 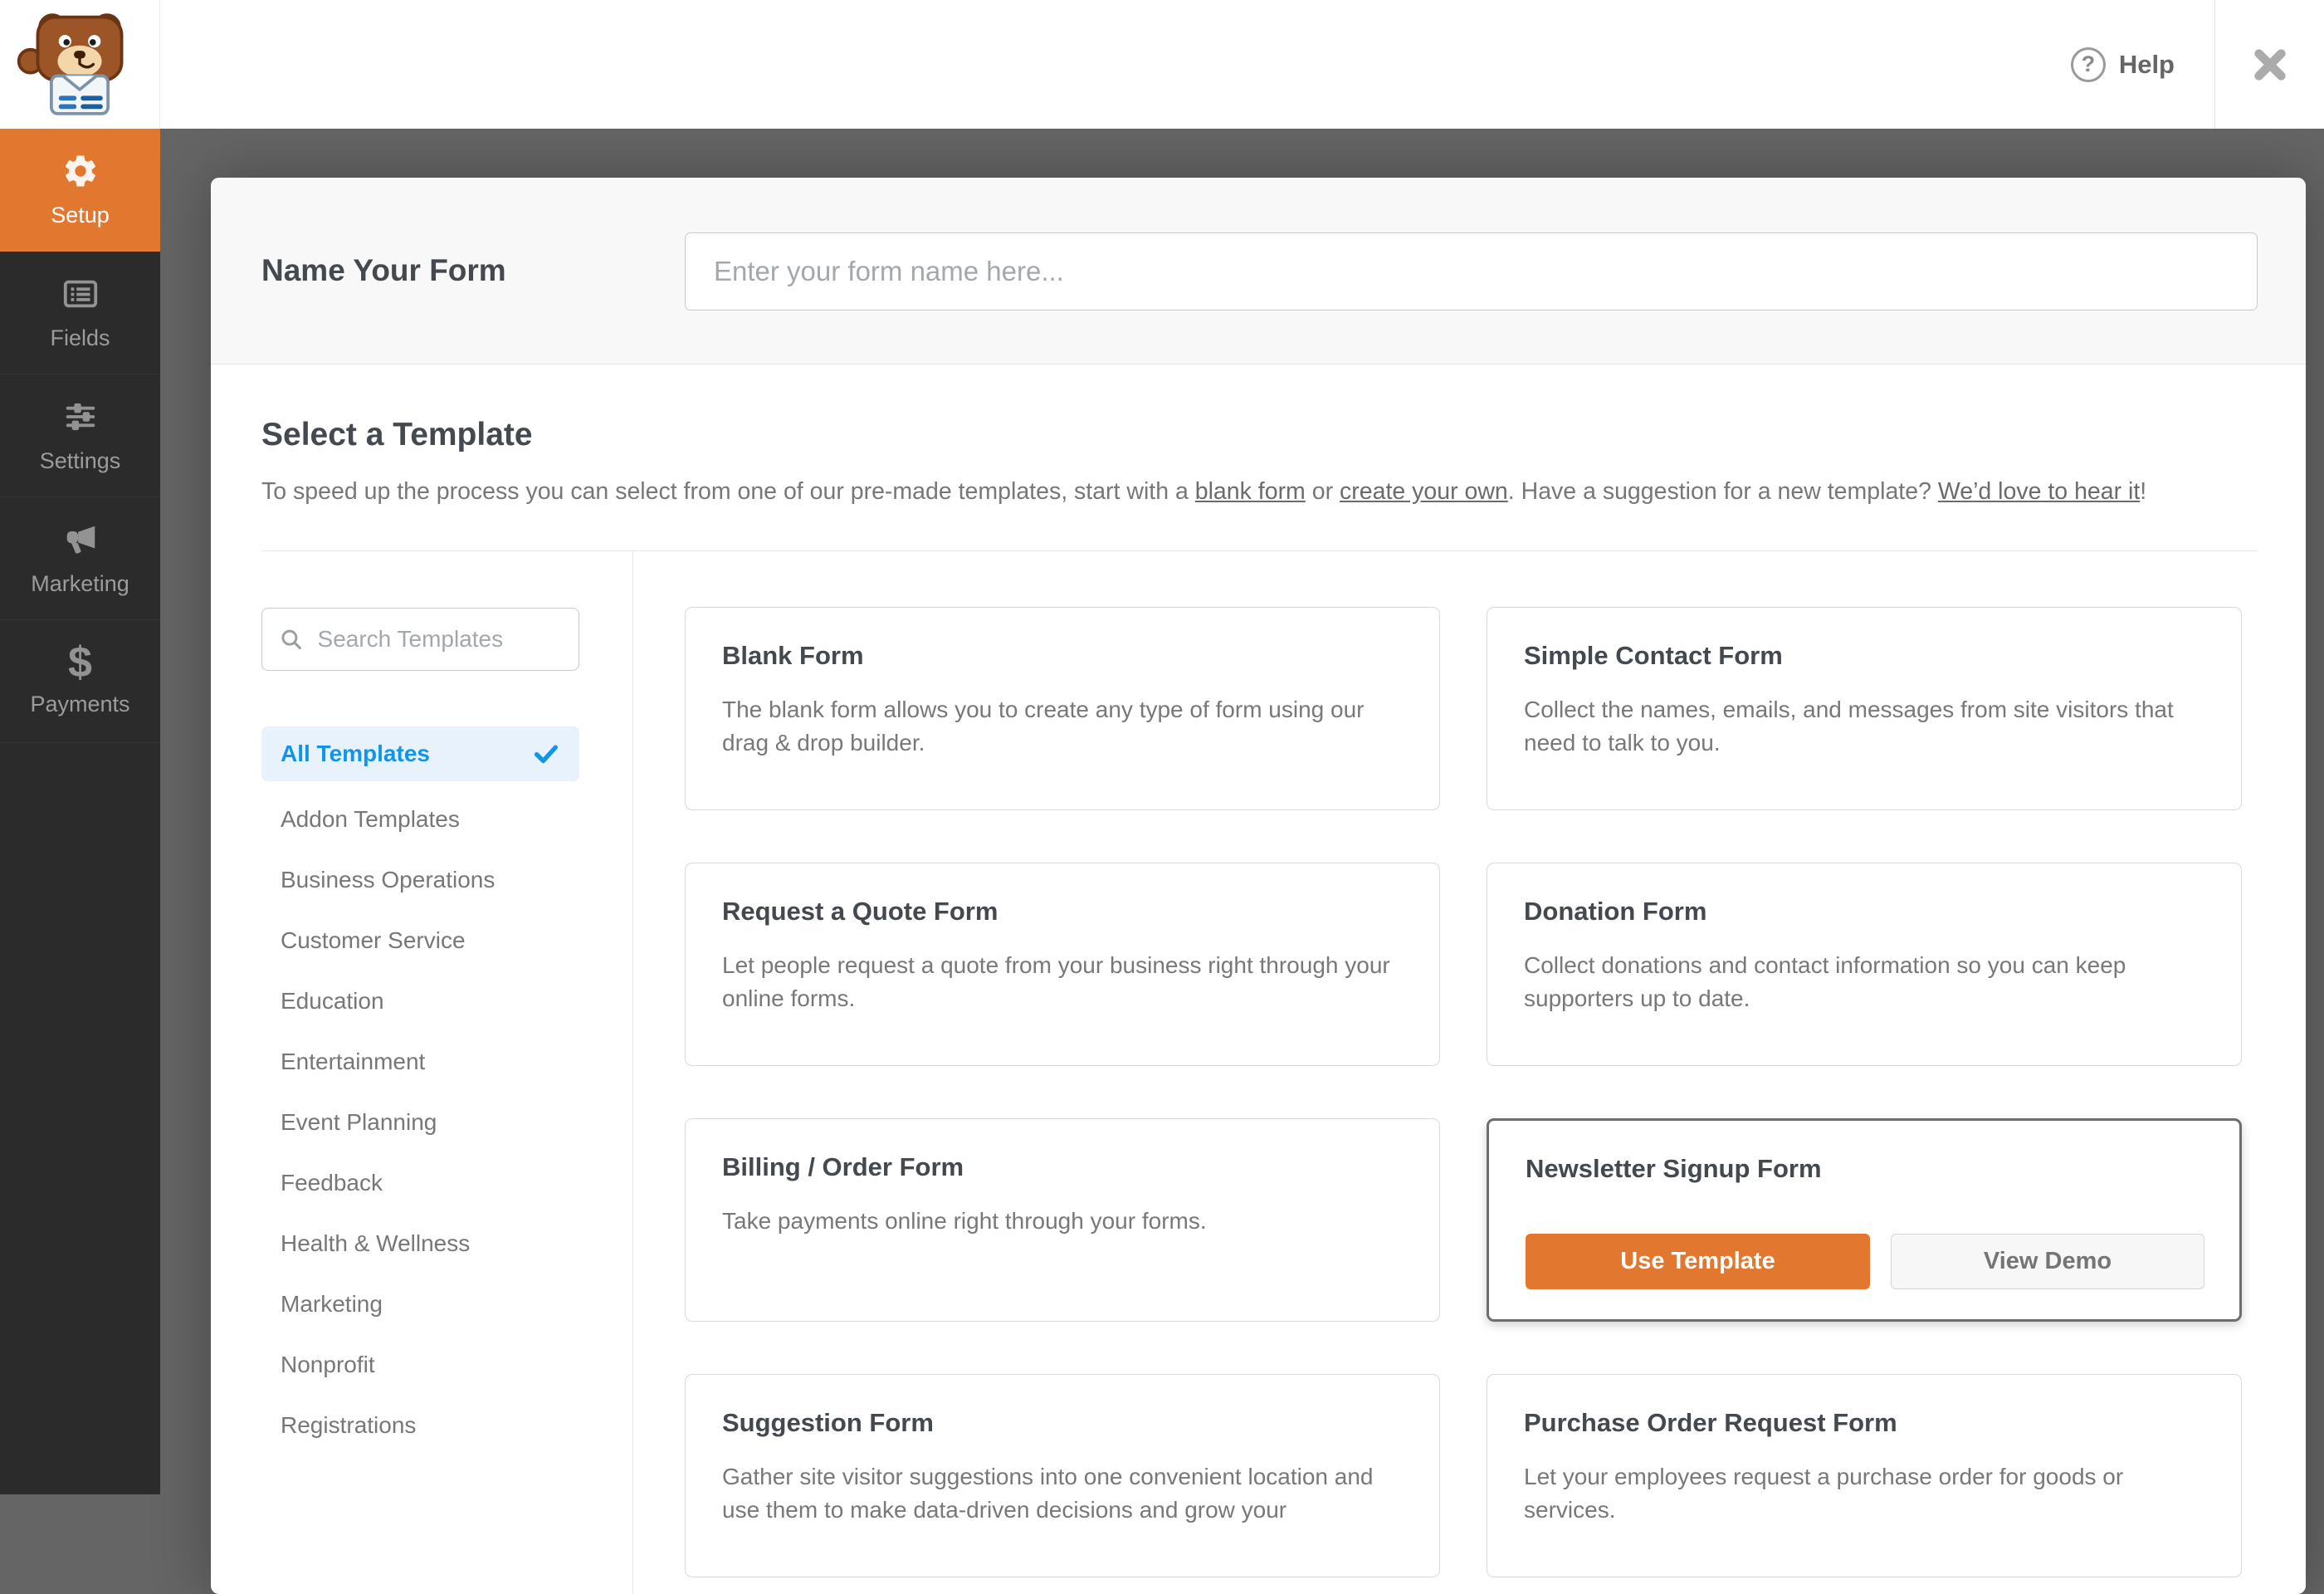 I want to click on close-button, so click(x=2269, y=64).